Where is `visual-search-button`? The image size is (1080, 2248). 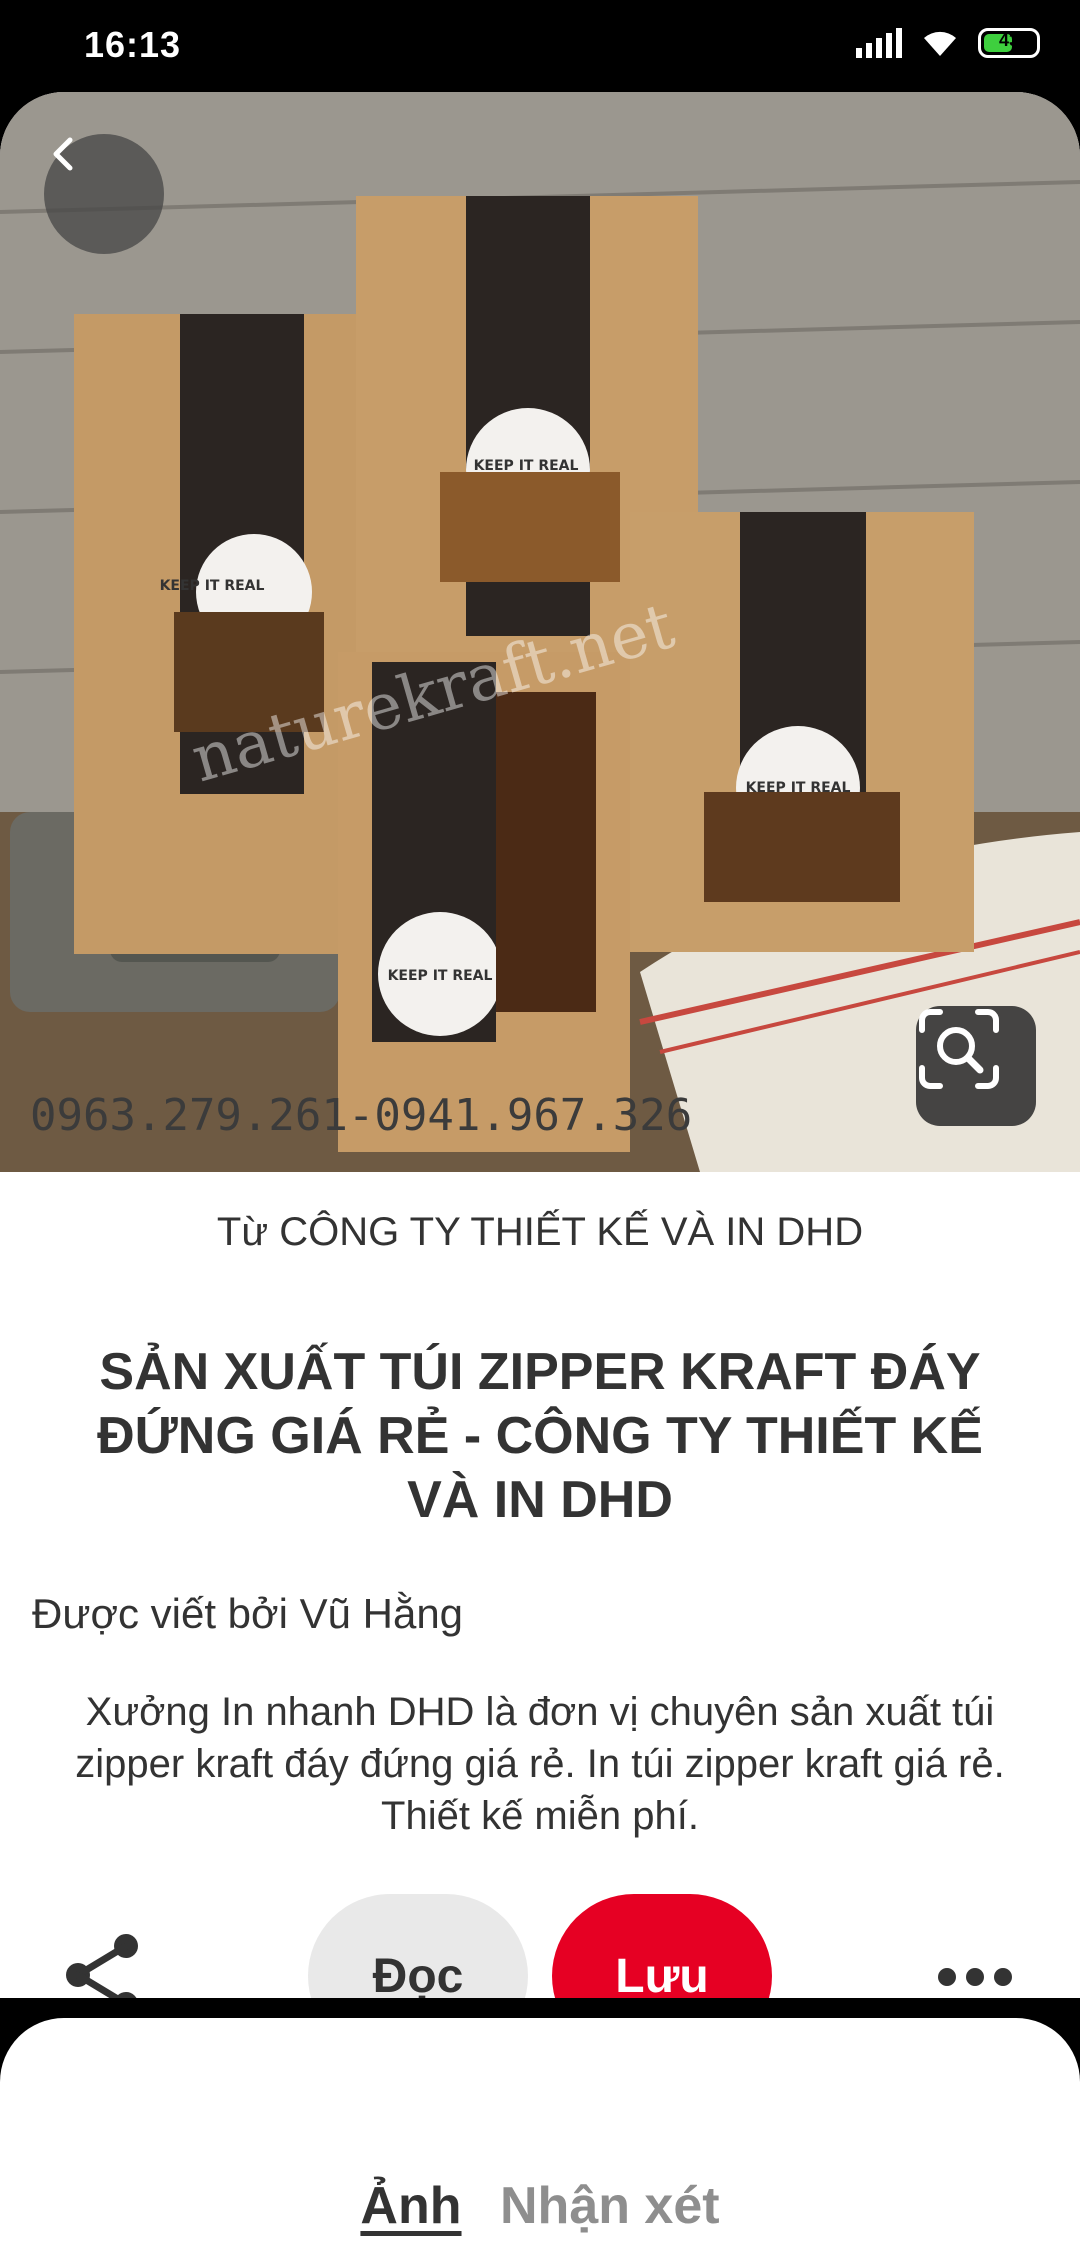 visual-search-button is located at coordinates (976, 1066).